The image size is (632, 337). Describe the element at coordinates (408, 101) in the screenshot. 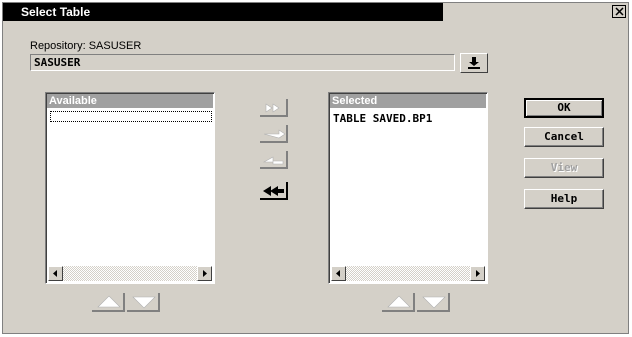

I see `selected-header: Selected` at that location.